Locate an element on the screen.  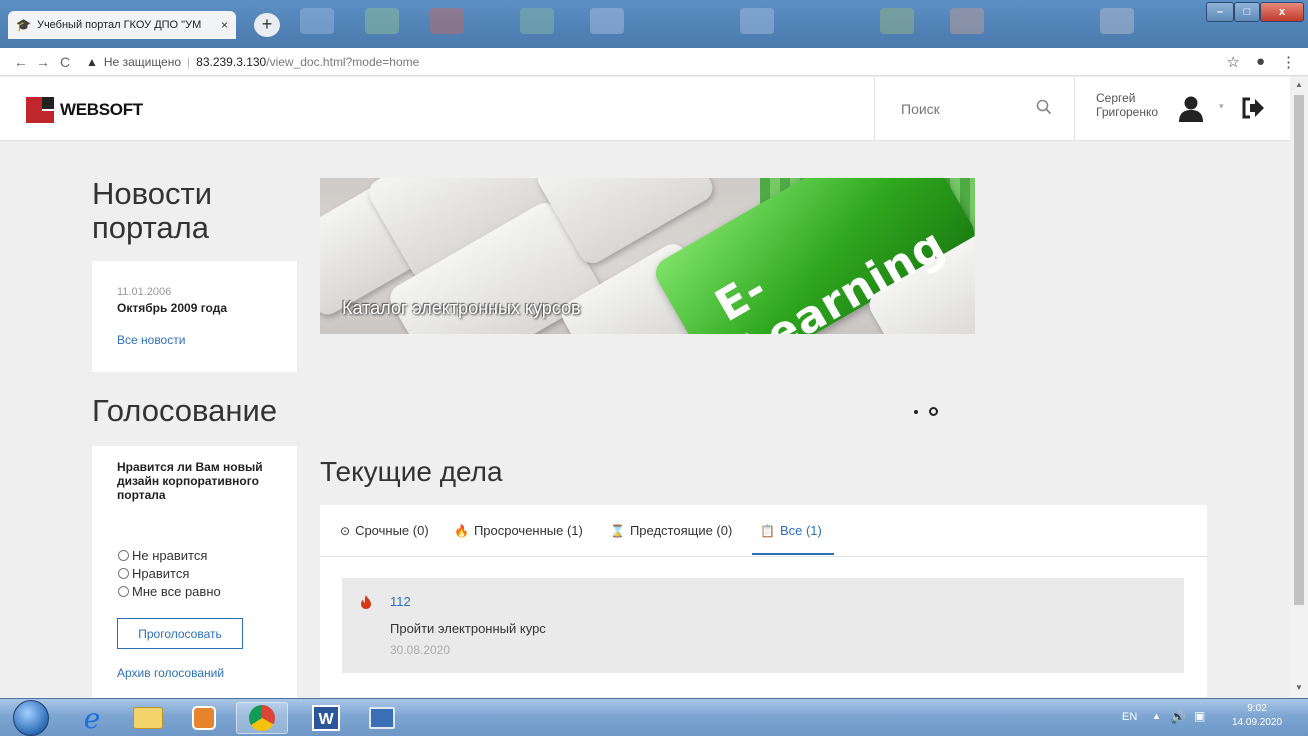
tab-label: Предстоящие (0) is located at coordinates (681, 530).